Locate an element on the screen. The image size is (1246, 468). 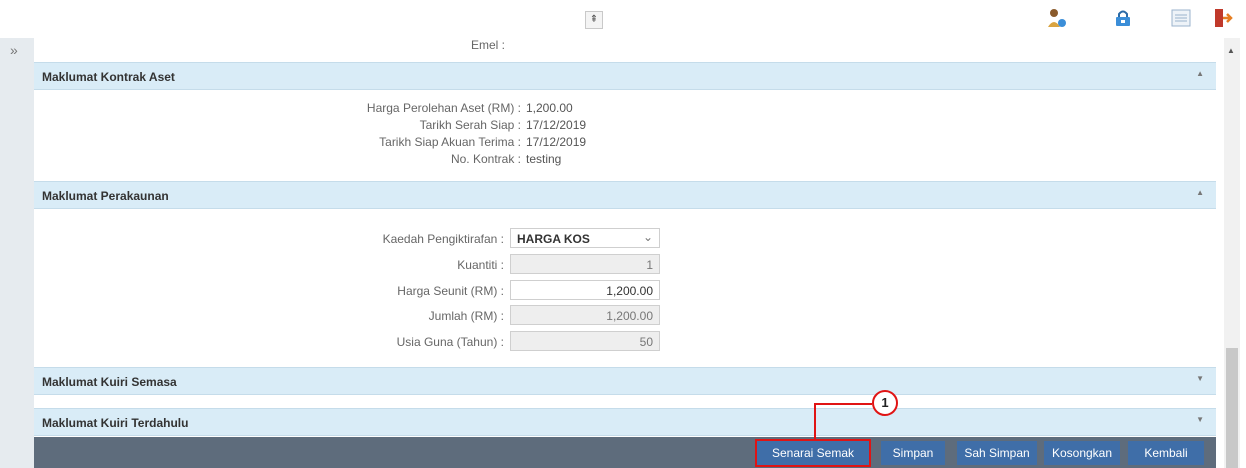
left-rail is located at coordinates (17, 253).